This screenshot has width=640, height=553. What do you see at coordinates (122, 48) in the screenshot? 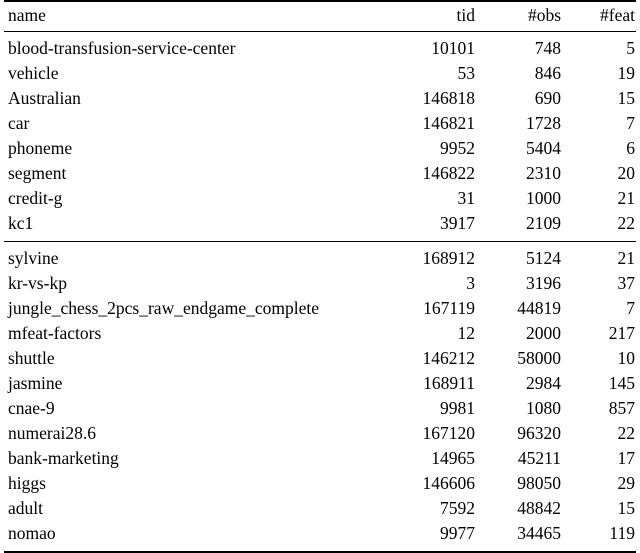
I see `cell-name: blood-transfusion-service-center` at bounding box center [122, 48].